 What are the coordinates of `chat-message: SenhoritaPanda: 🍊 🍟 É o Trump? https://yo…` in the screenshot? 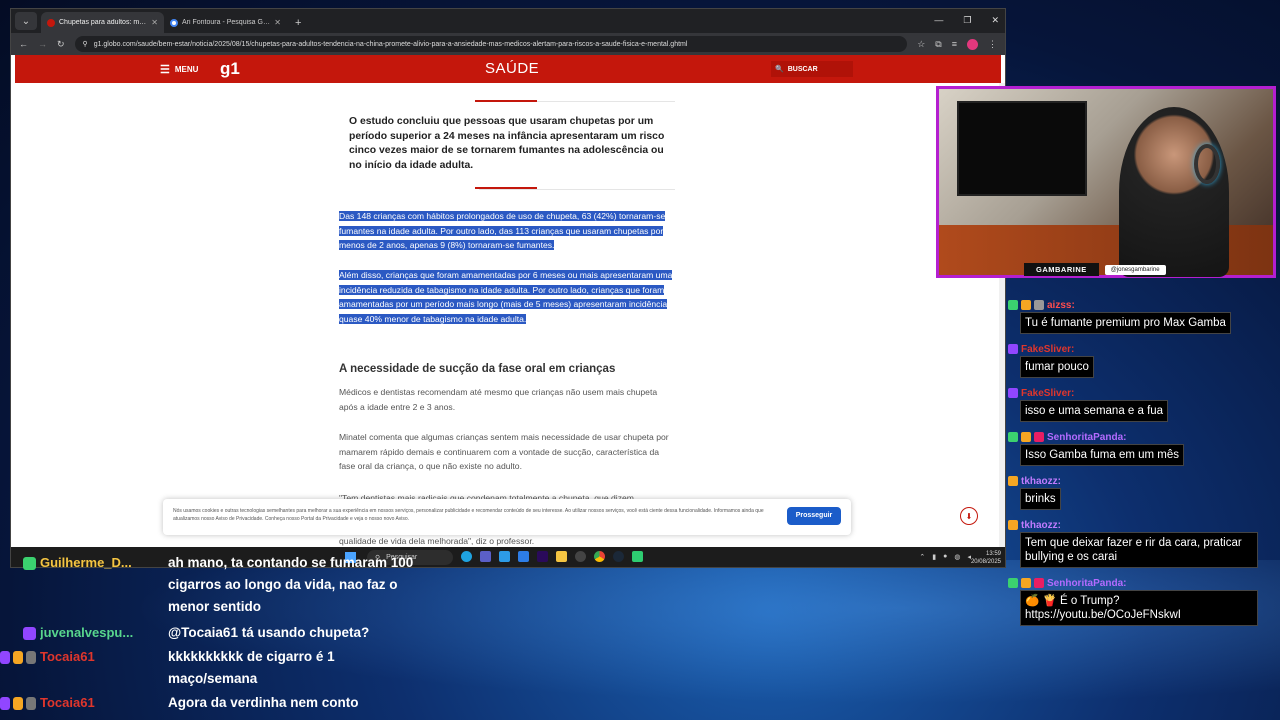 It's located at (1142, 601).